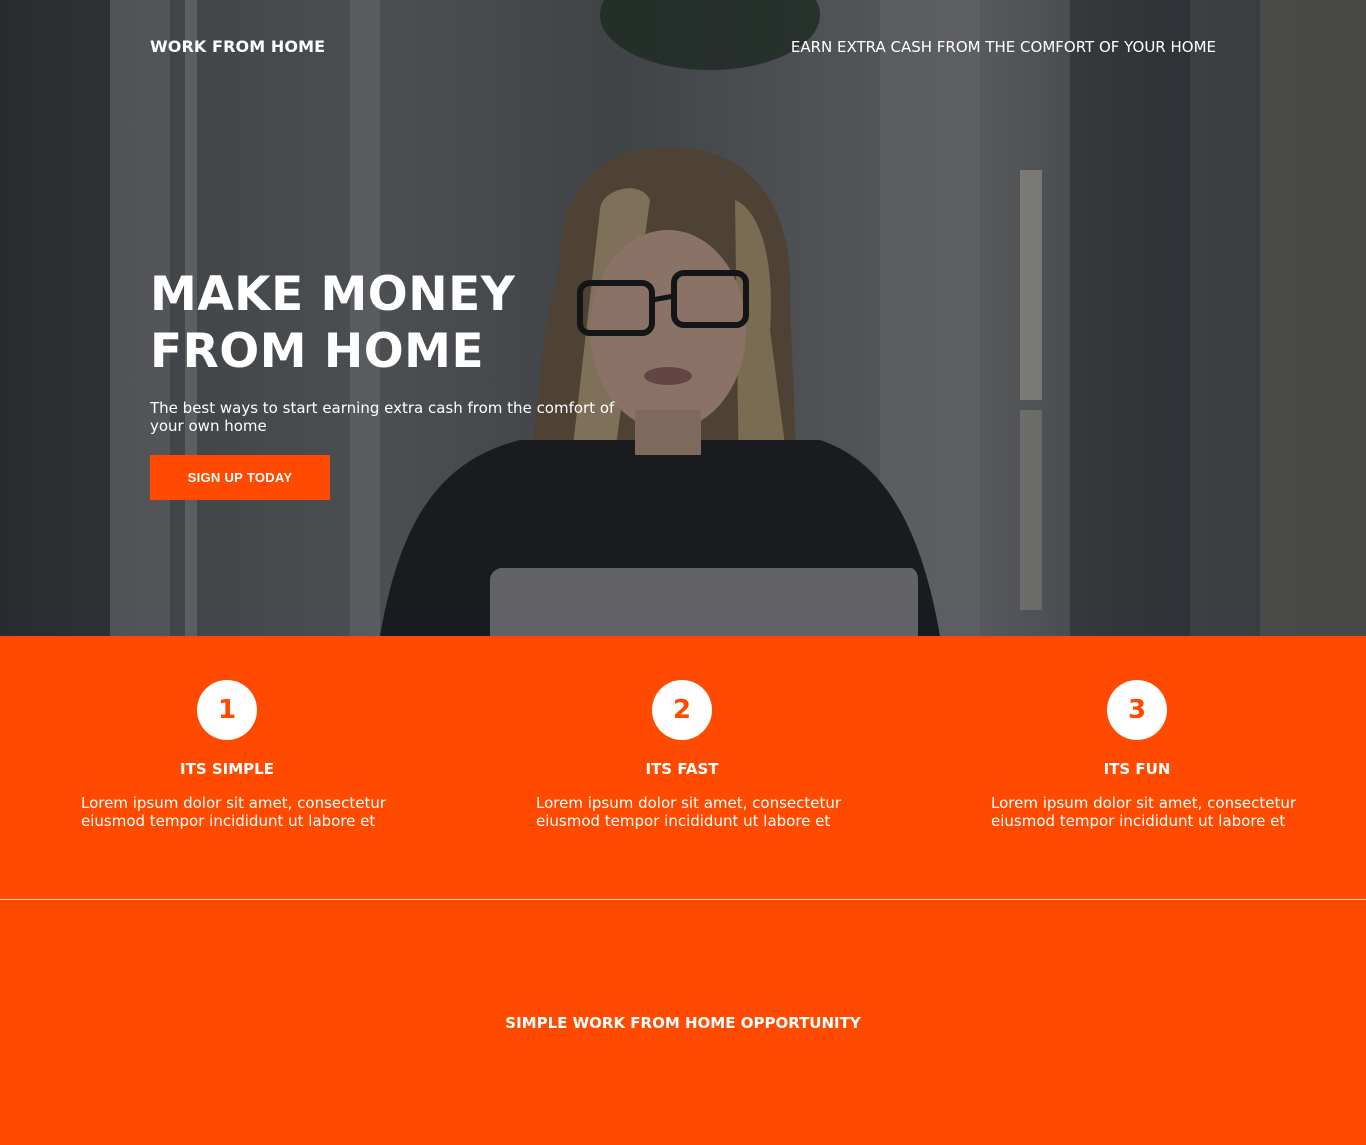 The height and width of the screenshot is (1145, 1366). Describe the element at coordinates (240, 477) in the screenshot. I see `sign-up-button: SIGN UP TODAY` at that location.